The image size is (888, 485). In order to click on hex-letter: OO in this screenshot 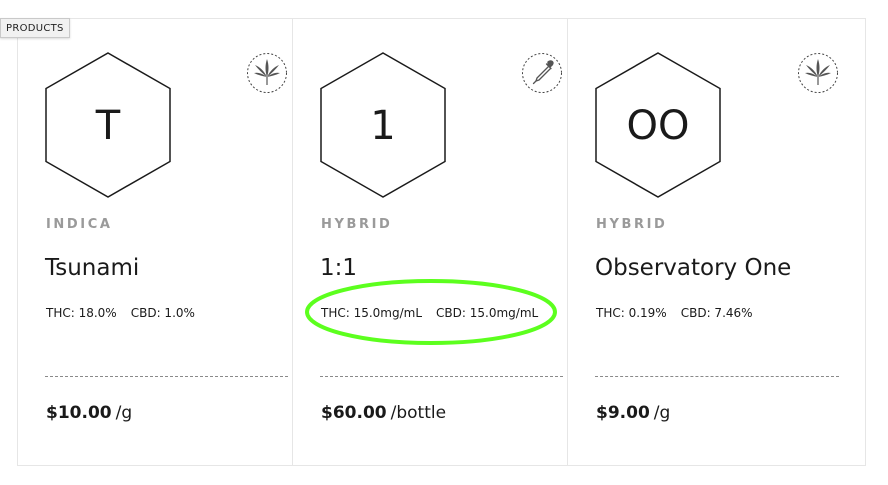, I will do `click(658, 126)`.